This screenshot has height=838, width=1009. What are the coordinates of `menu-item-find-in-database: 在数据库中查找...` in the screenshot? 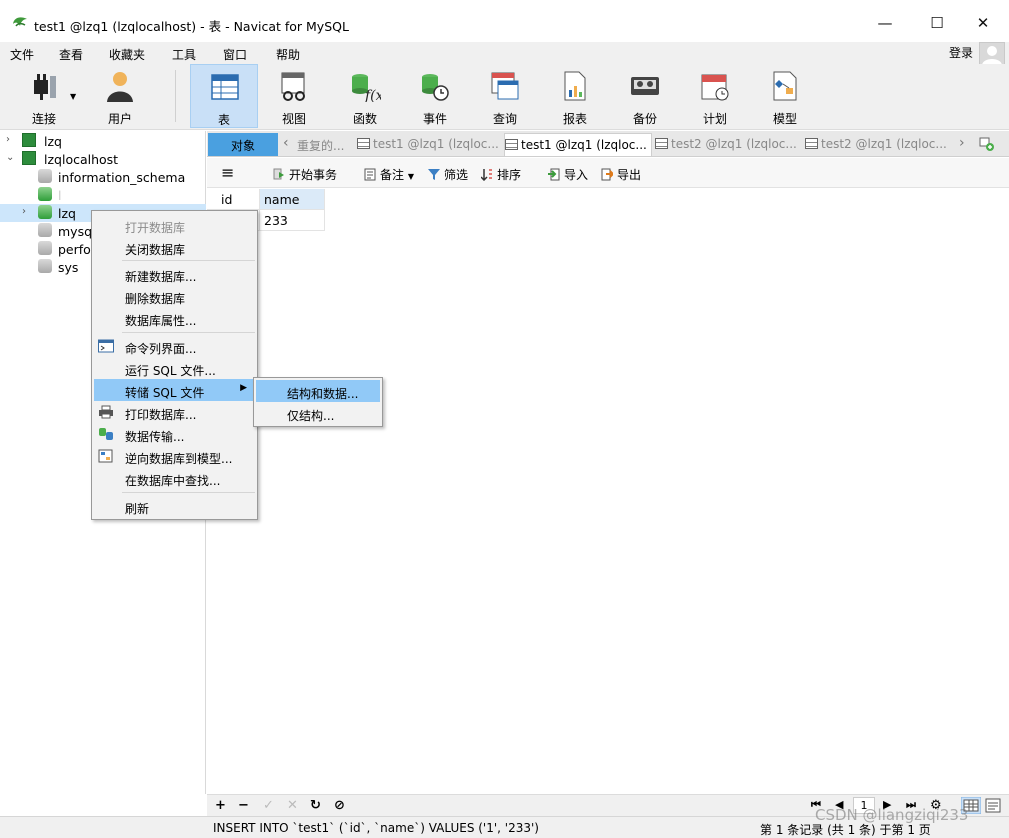 It's located at (174, 478).